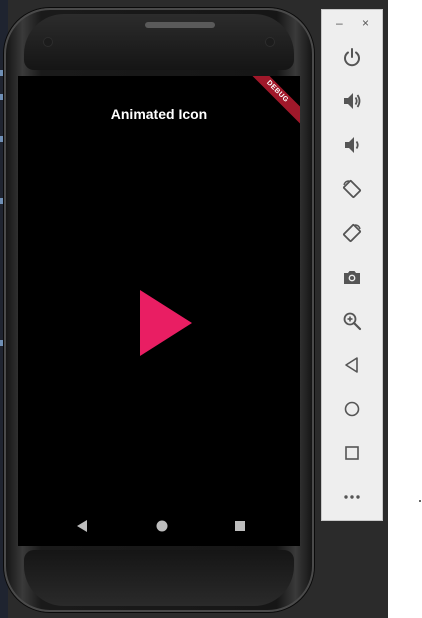  I want to click on nav-overview-icon, so click(240, 526).